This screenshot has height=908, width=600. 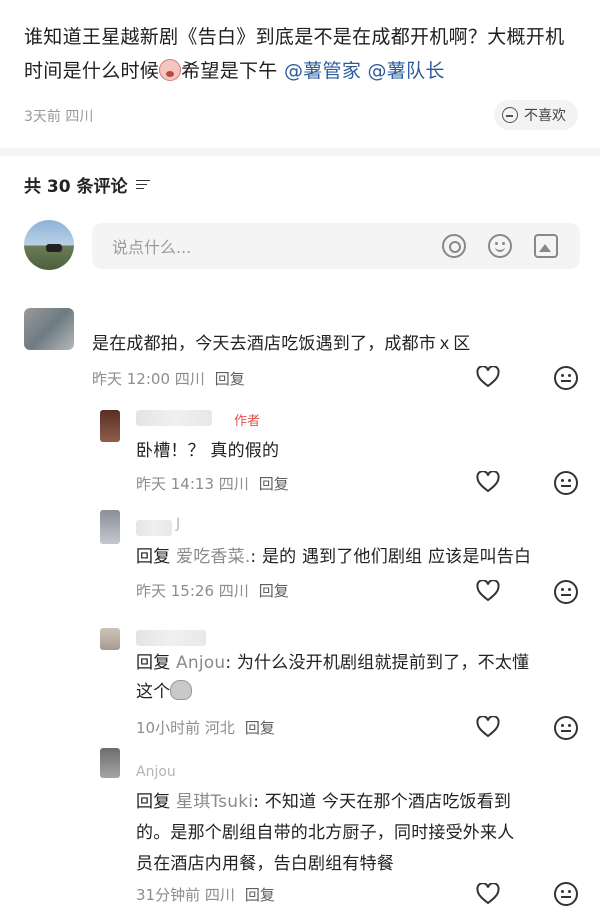 I want to click on comment-text-line3: 员在酒店内用餐，告白剧组有特餐, so click(x=265, y=864).